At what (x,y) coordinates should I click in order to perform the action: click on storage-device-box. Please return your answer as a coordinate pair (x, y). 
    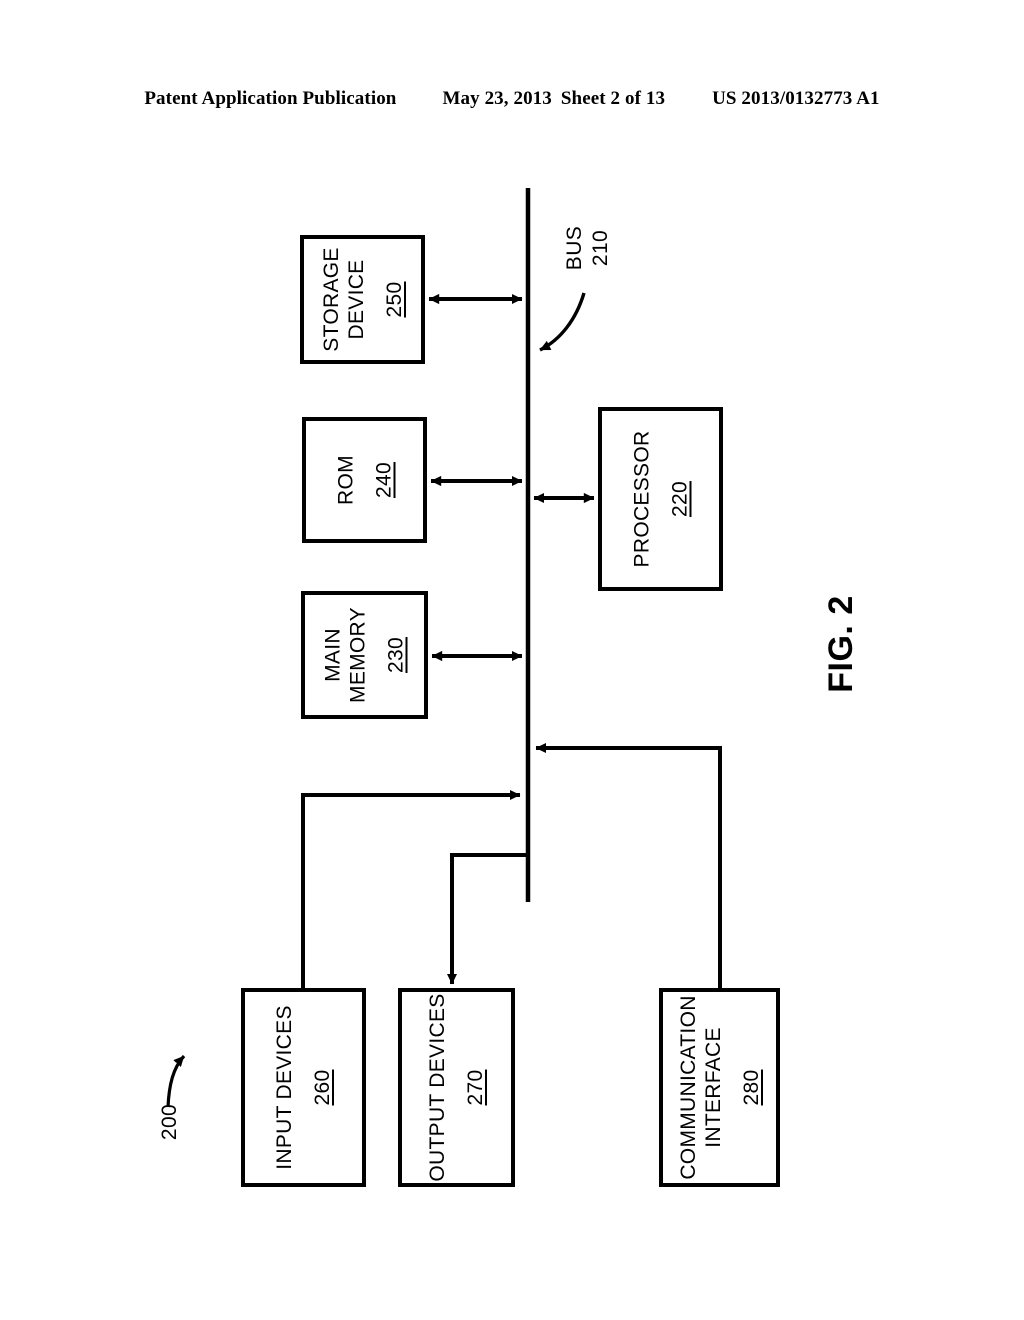
    Looking at the image, I should click on (362, 299).